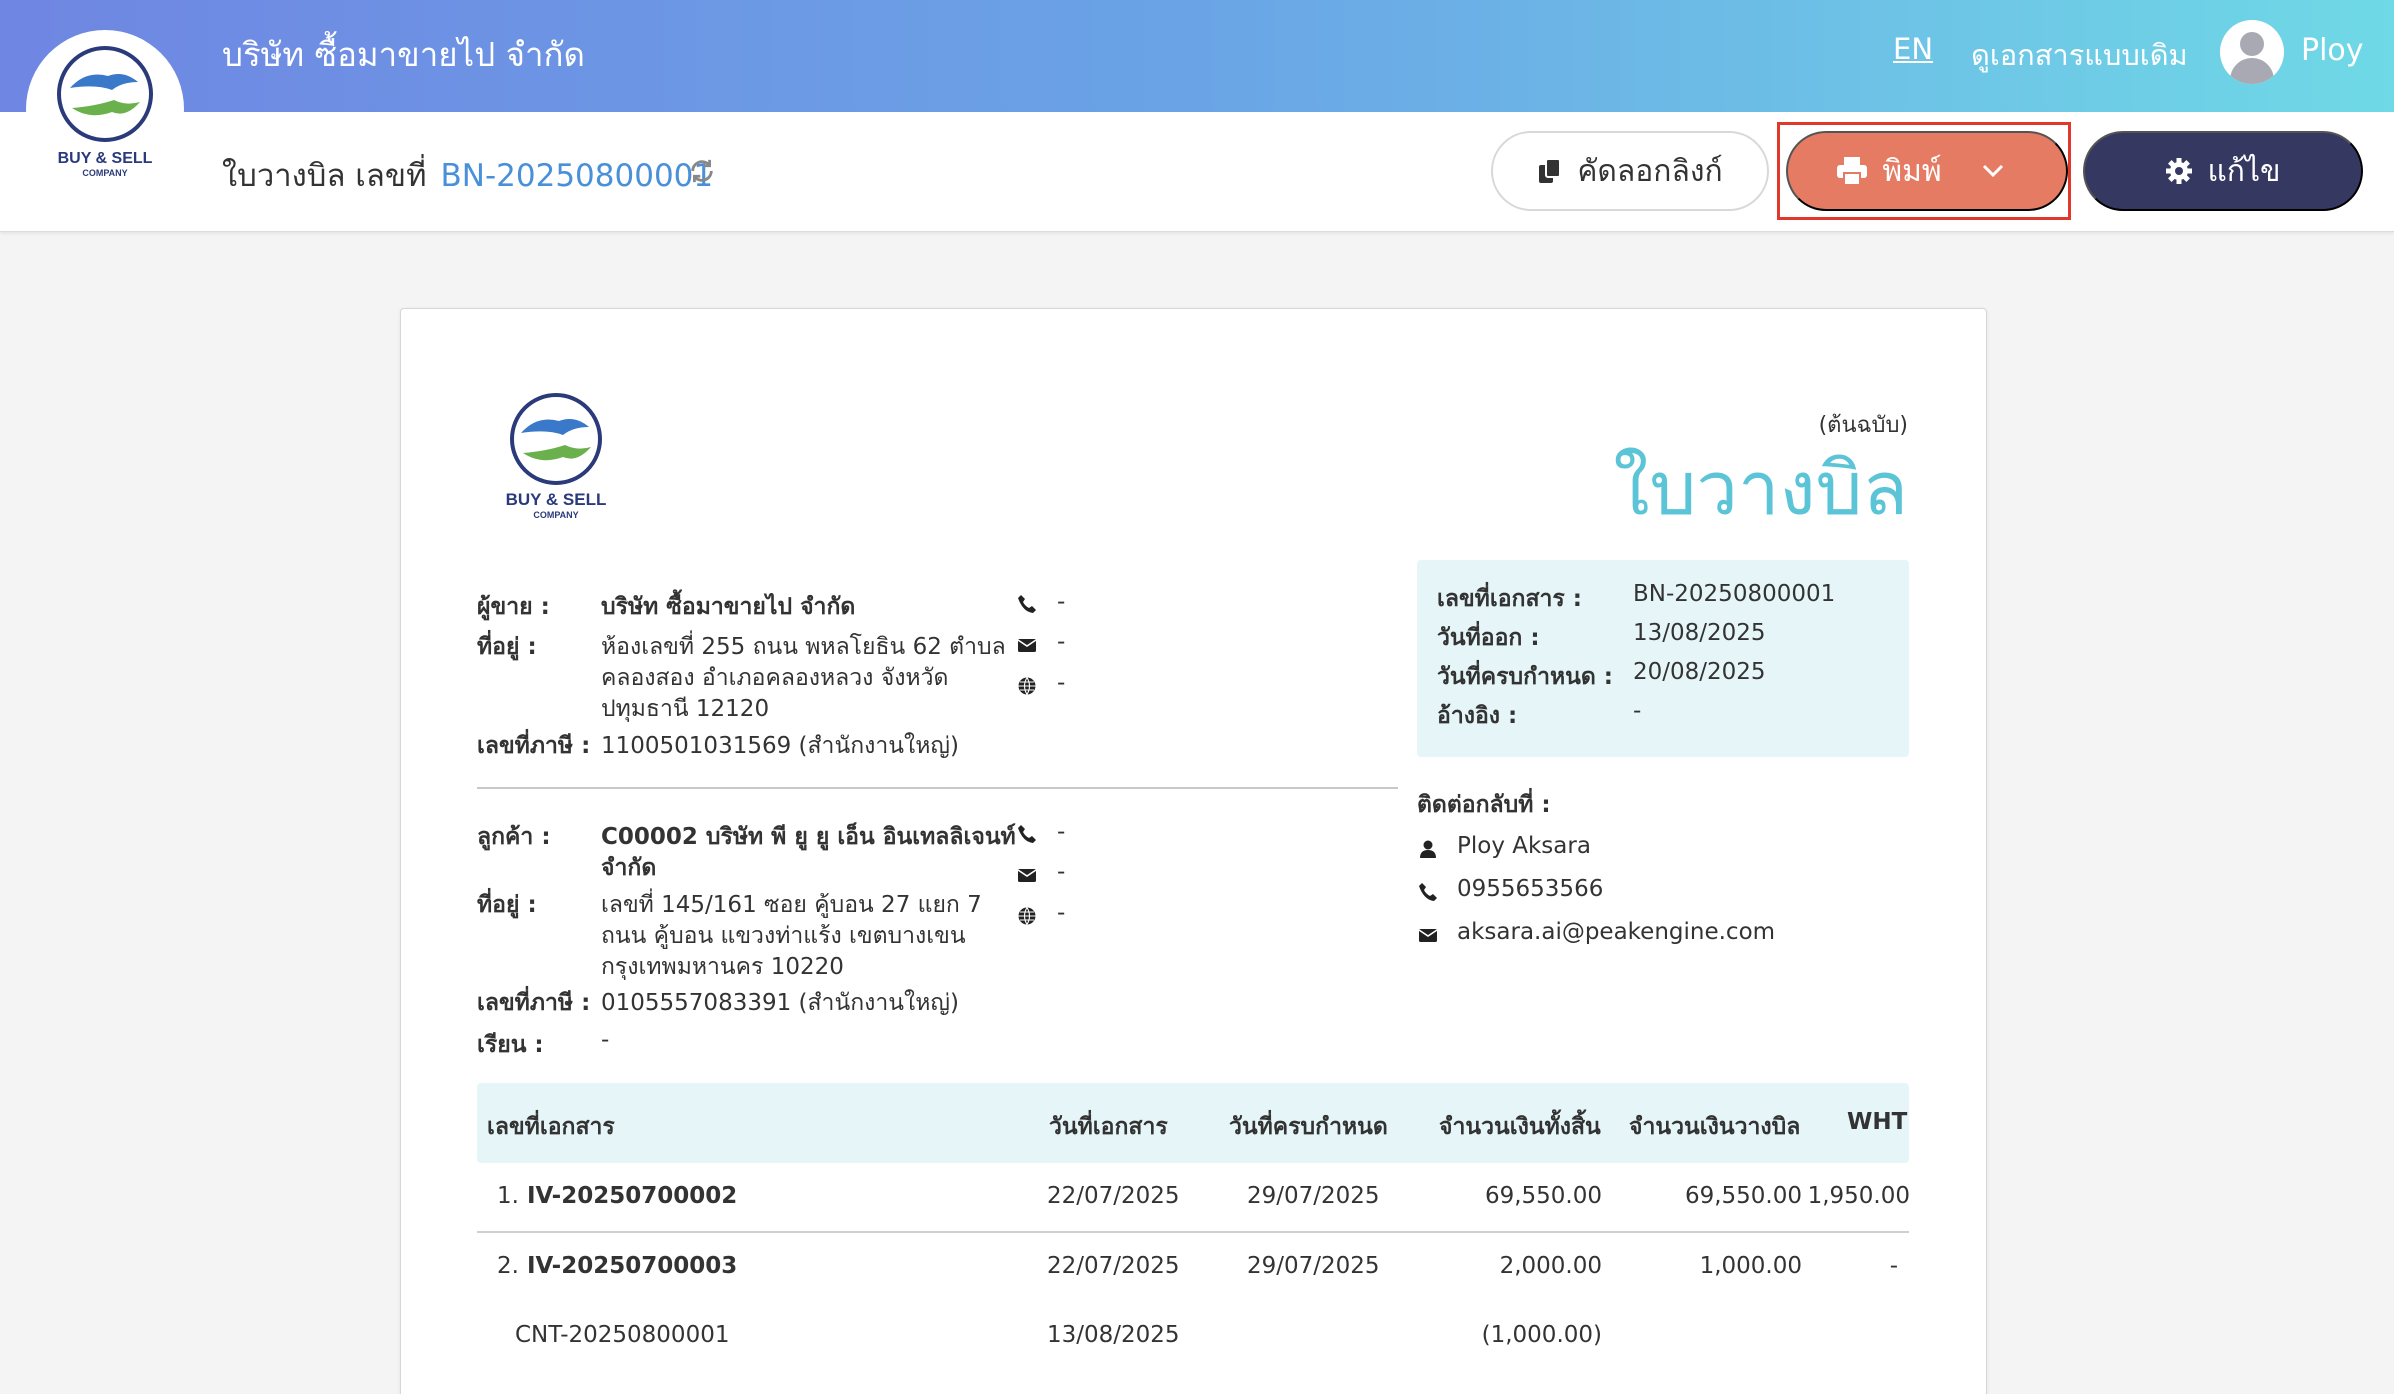 Image resolution: width=2394 pixels, height=1394 pixels. I want to click on info-due-date: 20/08/2025, so click(1699, 672).